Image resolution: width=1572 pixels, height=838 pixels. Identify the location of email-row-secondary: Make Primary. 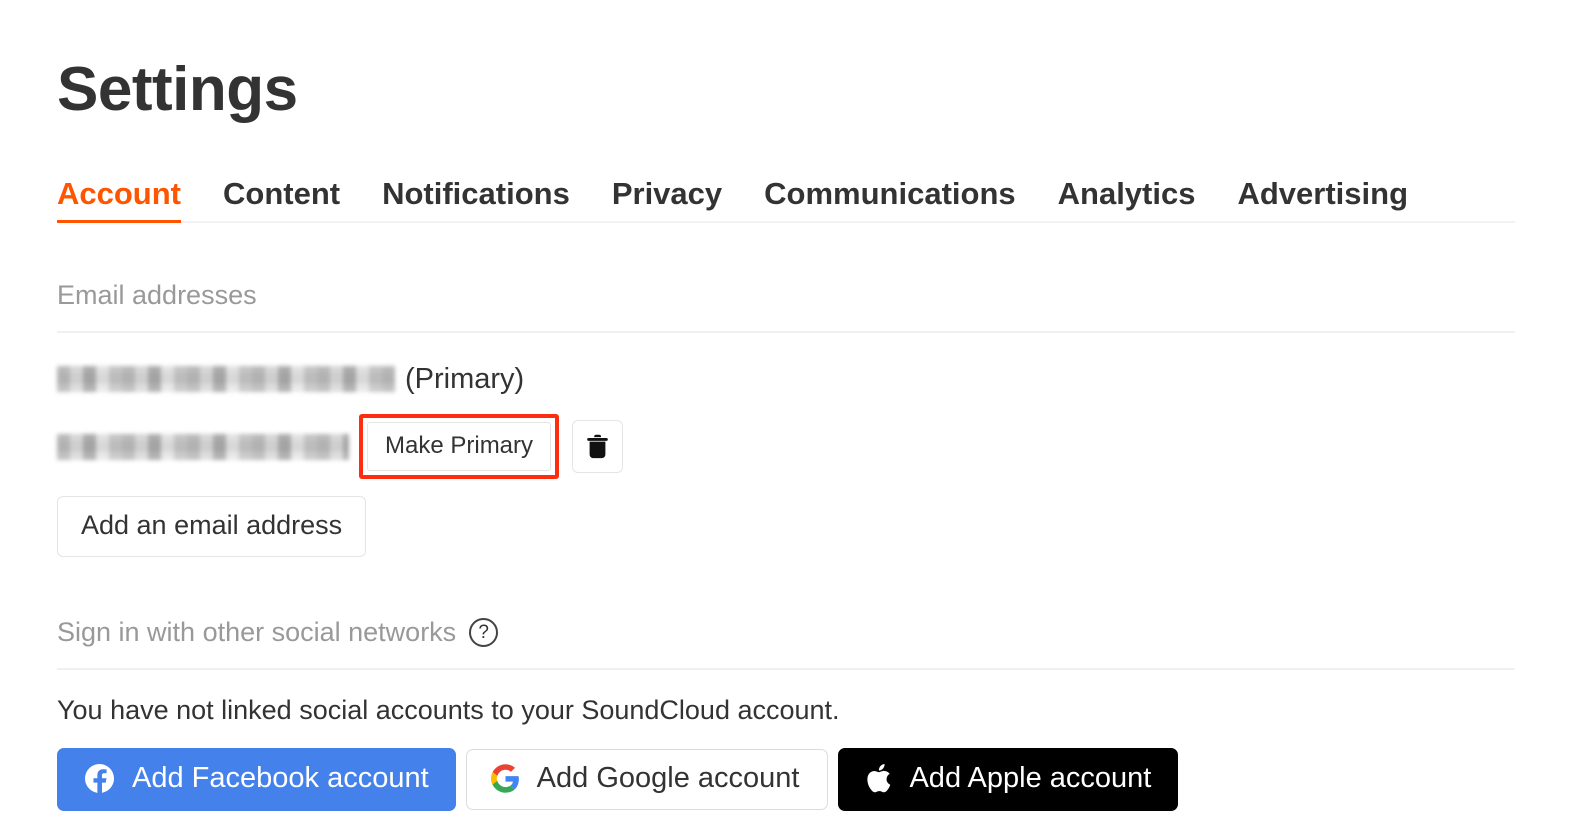
(786, 447).